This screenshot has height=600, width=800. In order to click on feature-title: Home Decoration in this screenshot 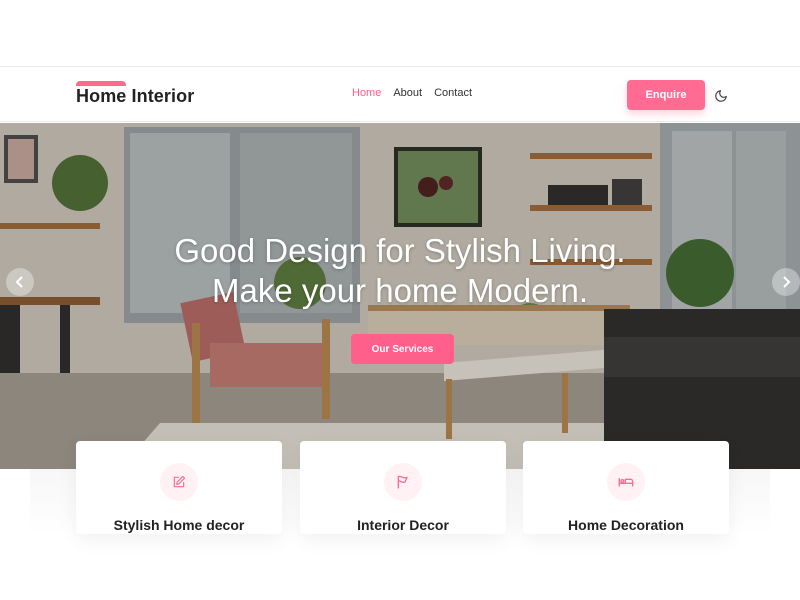, I will do `click(626, 525)`.